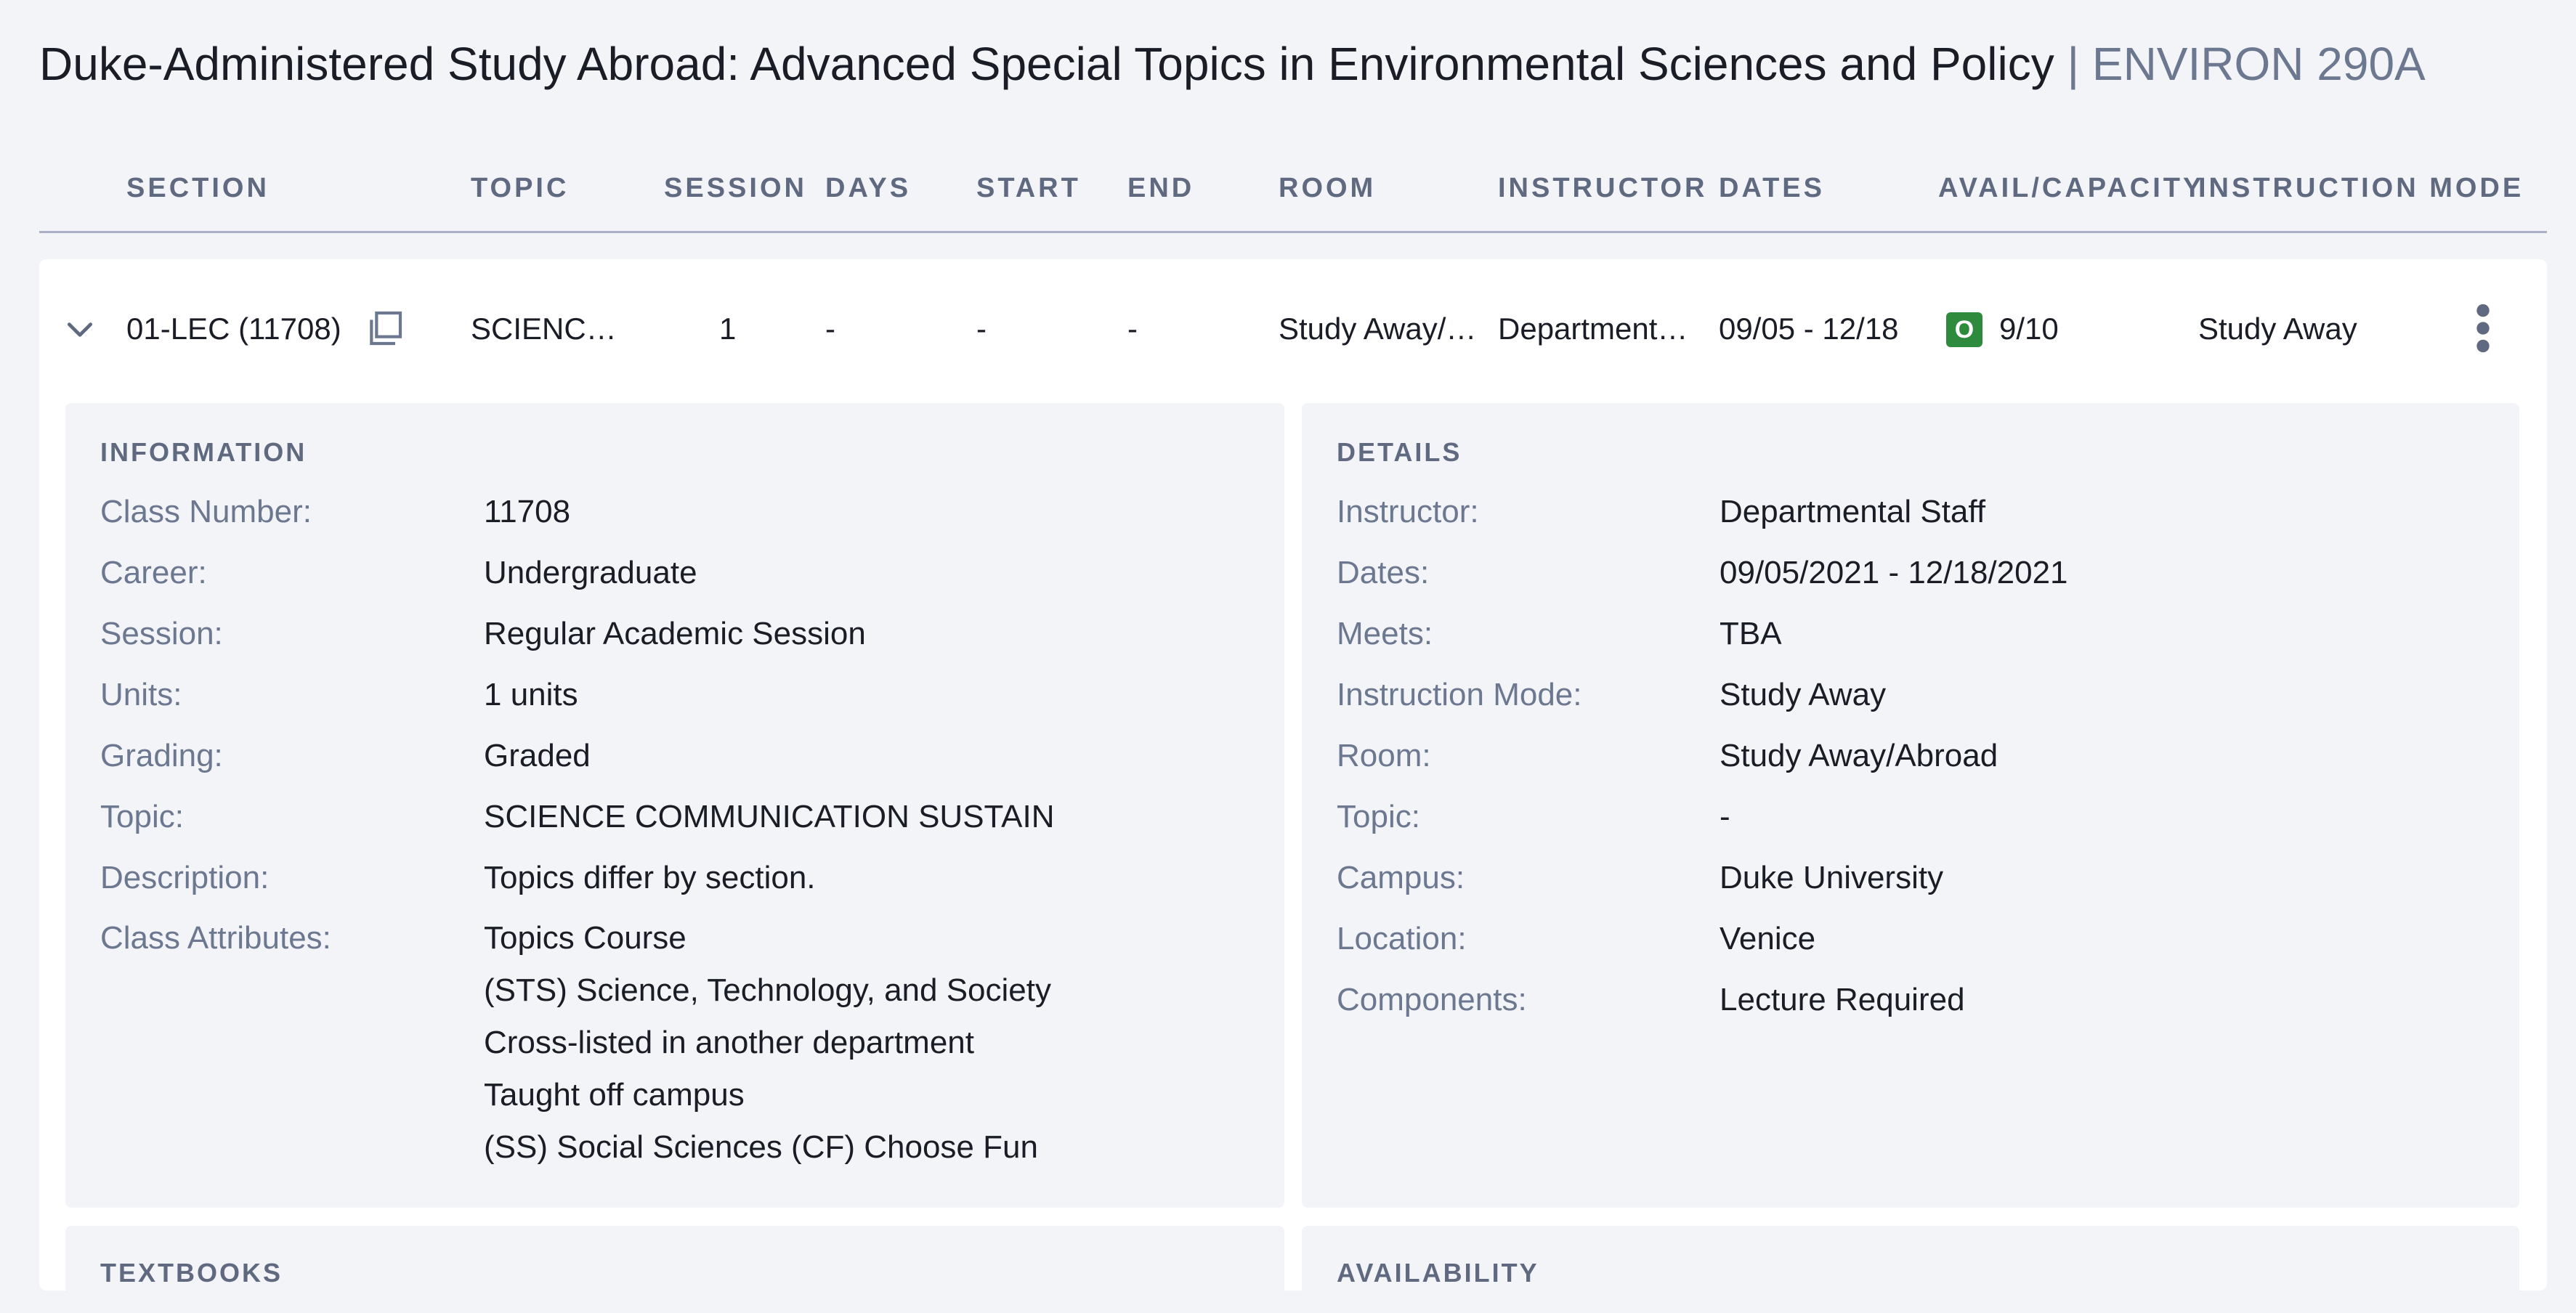 The height and width of the screenshot is (1313, 2576). What do you see at coordinates (1768, 939) in the screenshot?
I see `detail-field-value: Venice` at bounding box center [1768, 939].